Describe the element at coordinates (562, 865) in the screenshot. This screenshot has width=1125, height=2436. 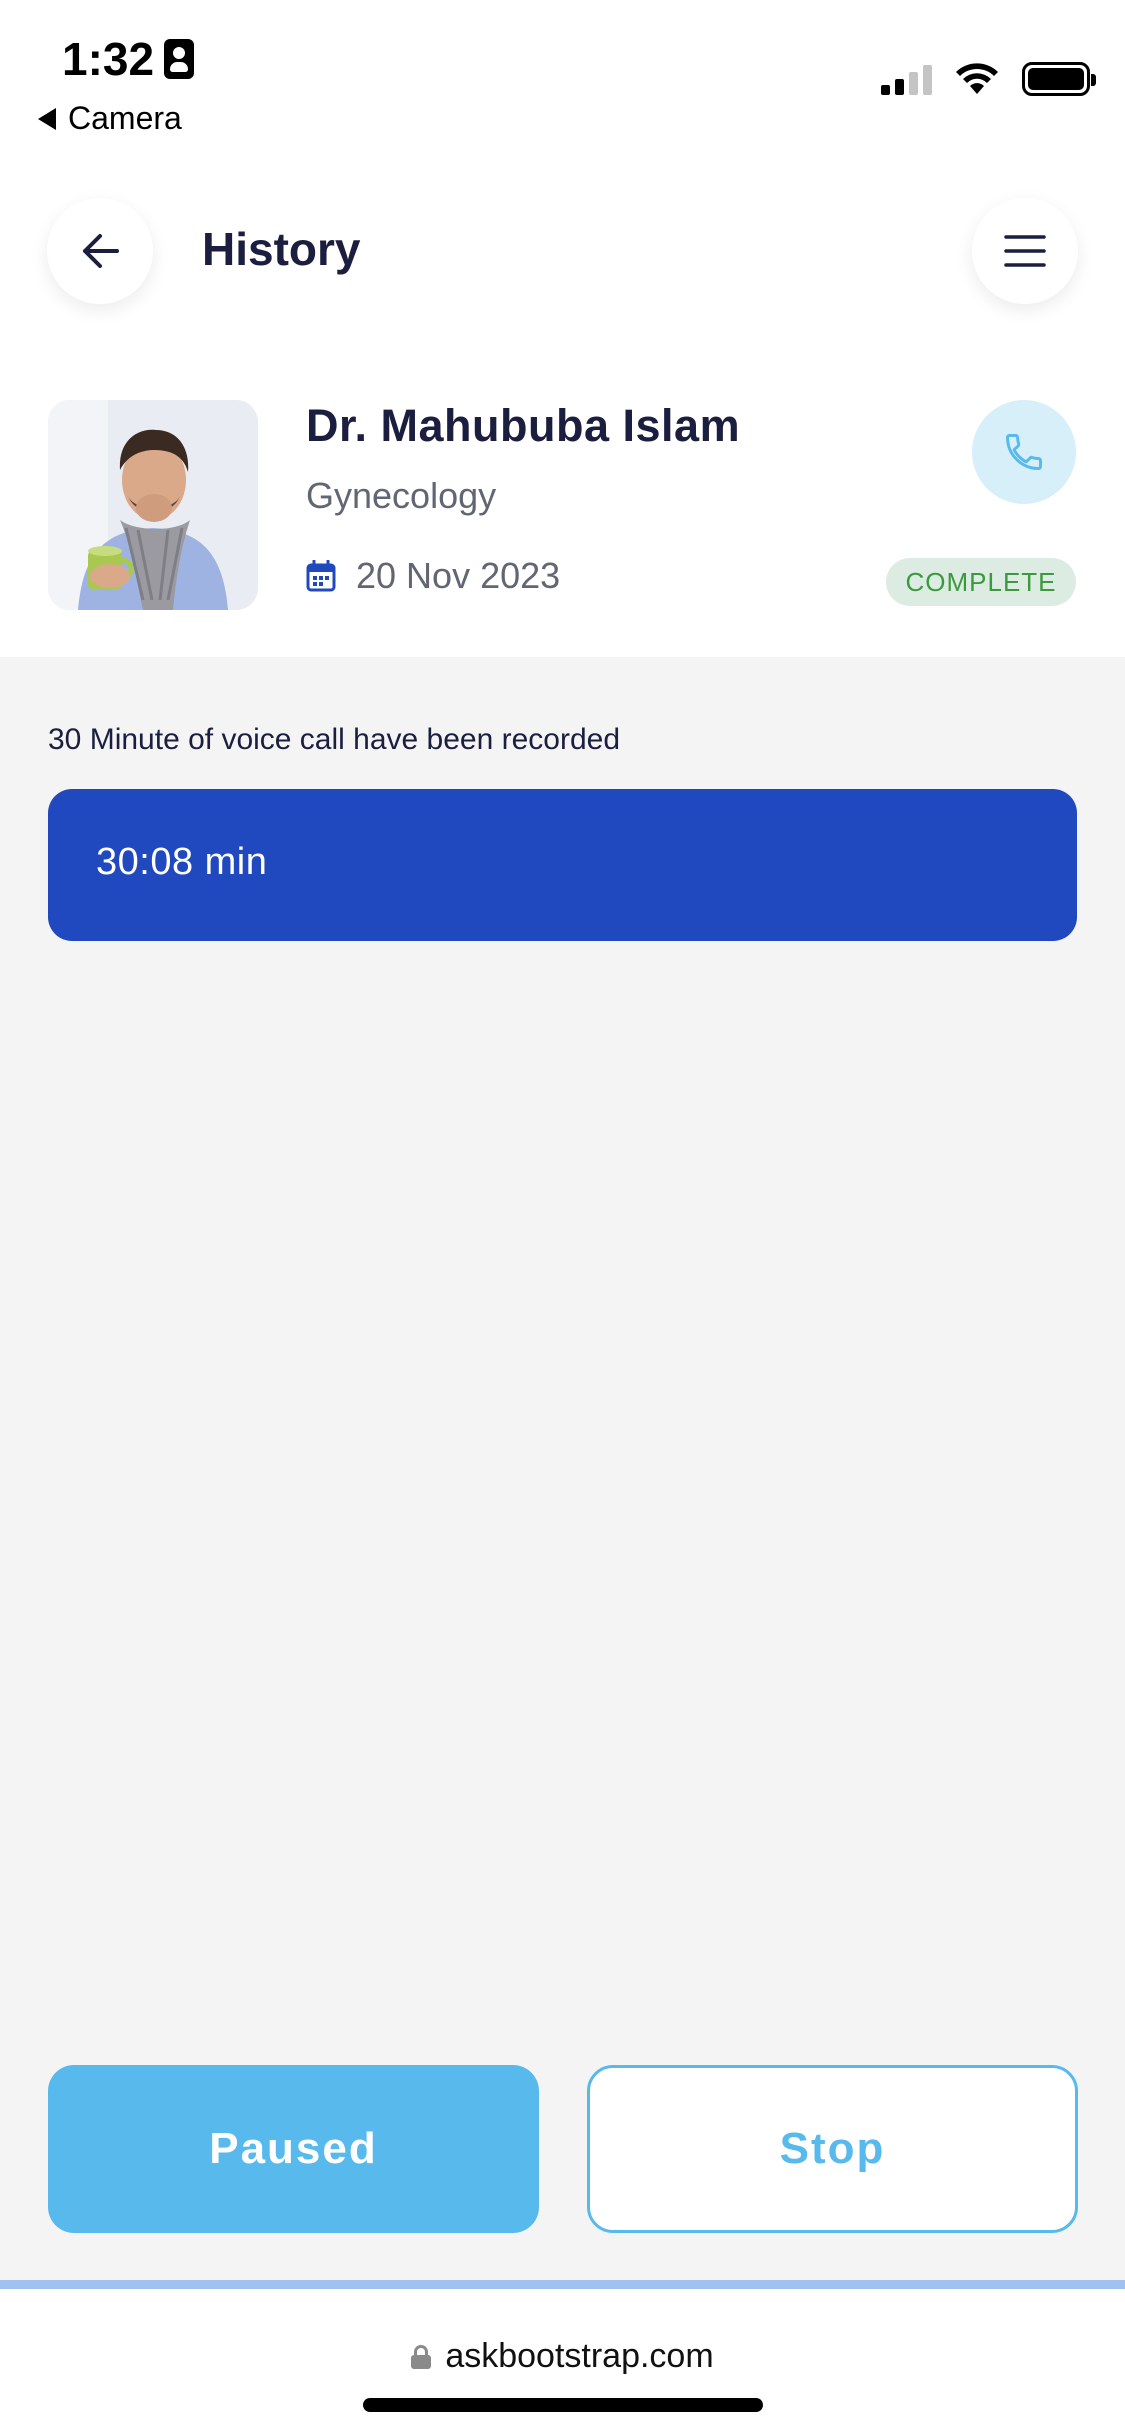
I see `recording-duration-bar: 30:08 min` at that location.